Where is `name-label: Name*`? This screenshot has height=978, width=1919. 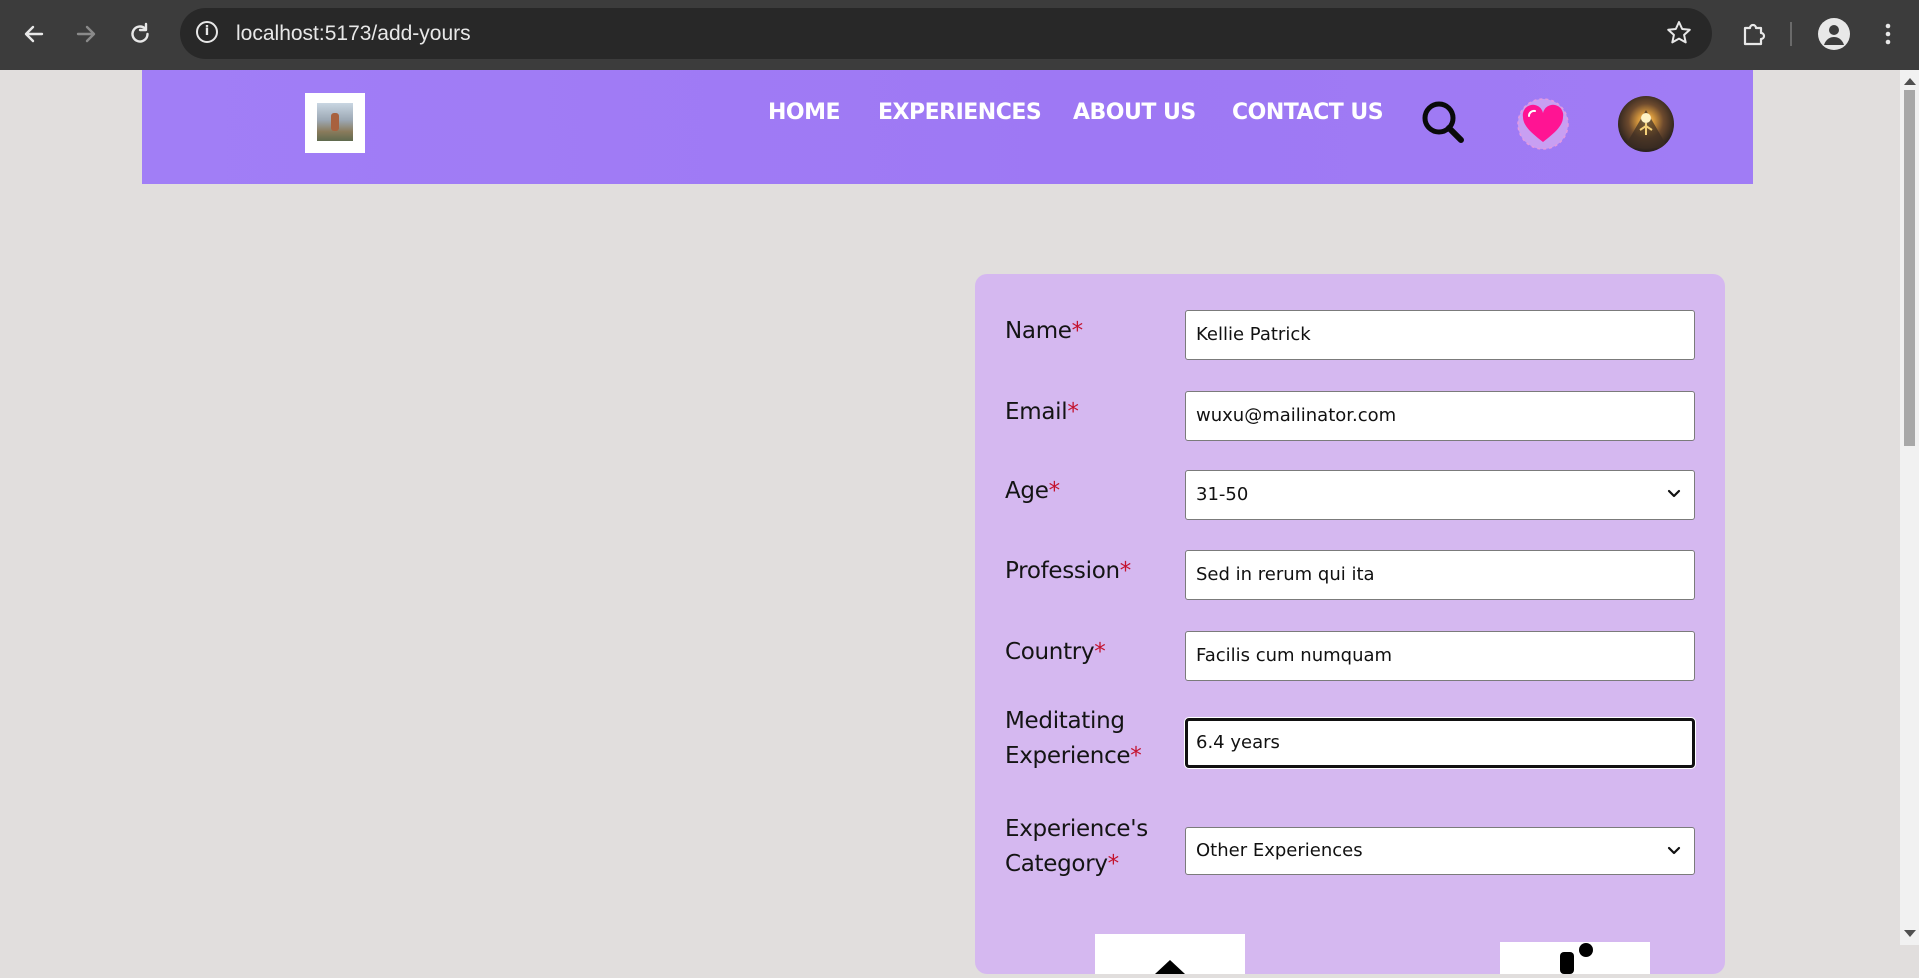 name-label: Name* is located at coordinates (1044, 331).